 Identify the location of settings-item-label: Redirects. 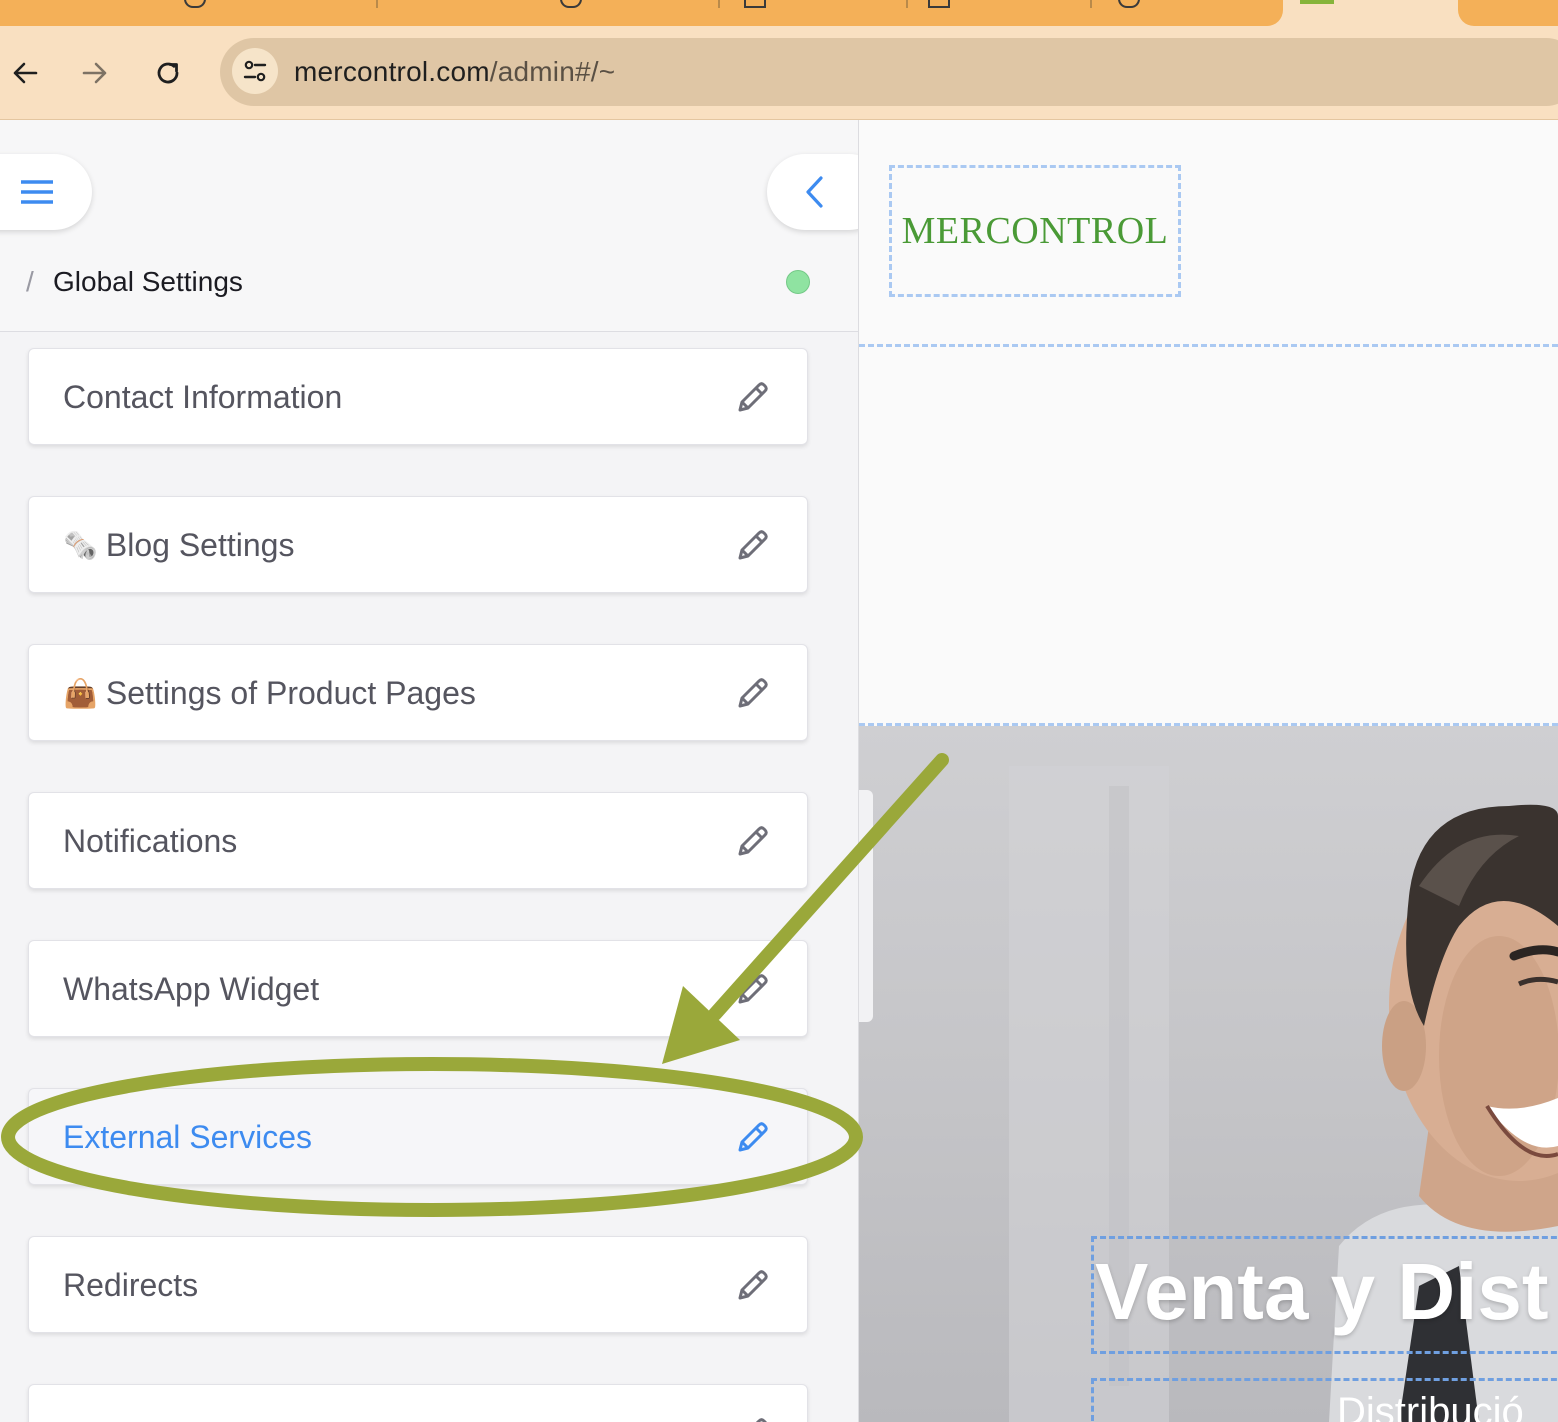
(130, 1285).